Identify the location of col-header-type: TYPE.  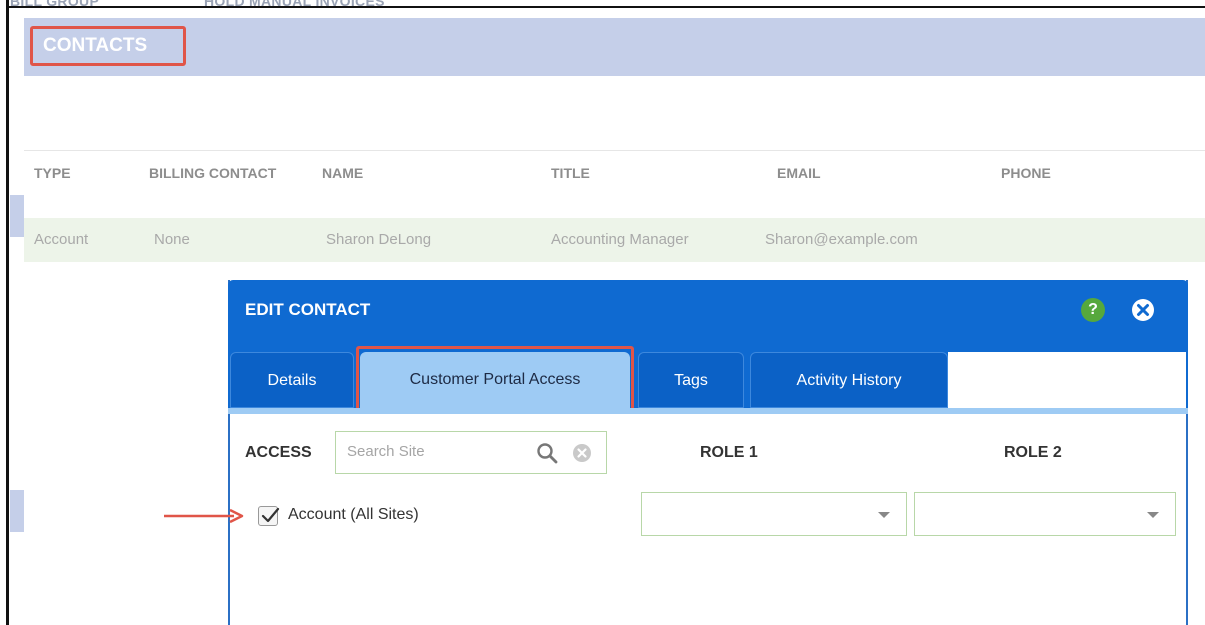
(52, 173).